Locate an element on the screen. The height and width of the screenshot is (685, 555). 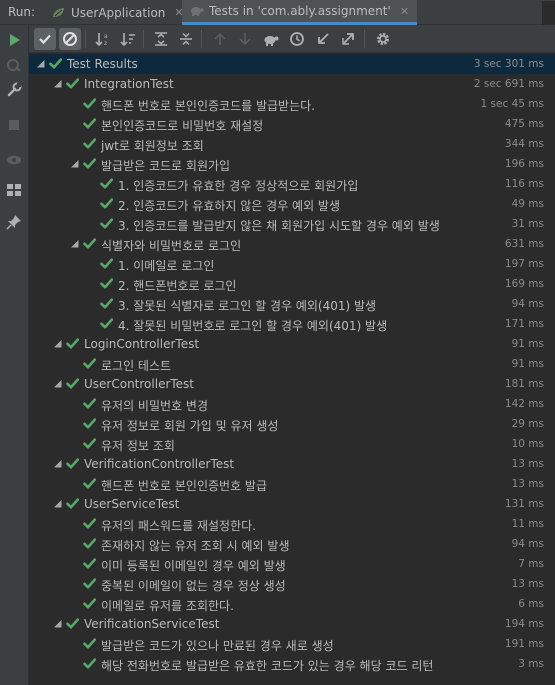
rerun-icon is located at coordinates (14, 40).